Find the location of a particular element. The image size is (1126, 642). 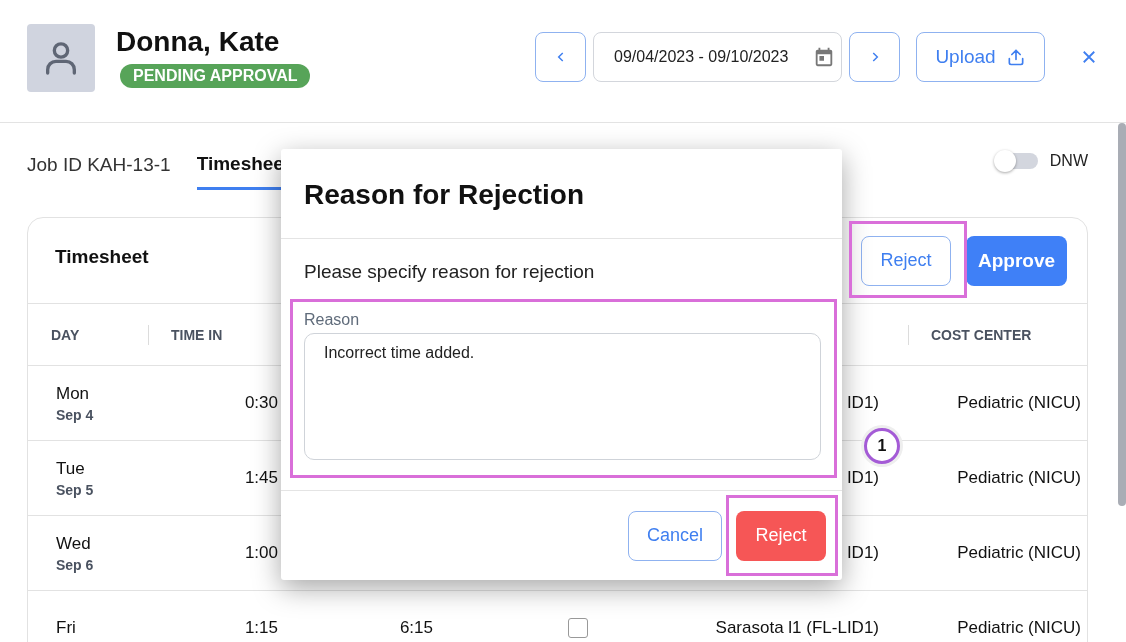

time-in-cell: 1:15 is located at coordinates (261, 628).